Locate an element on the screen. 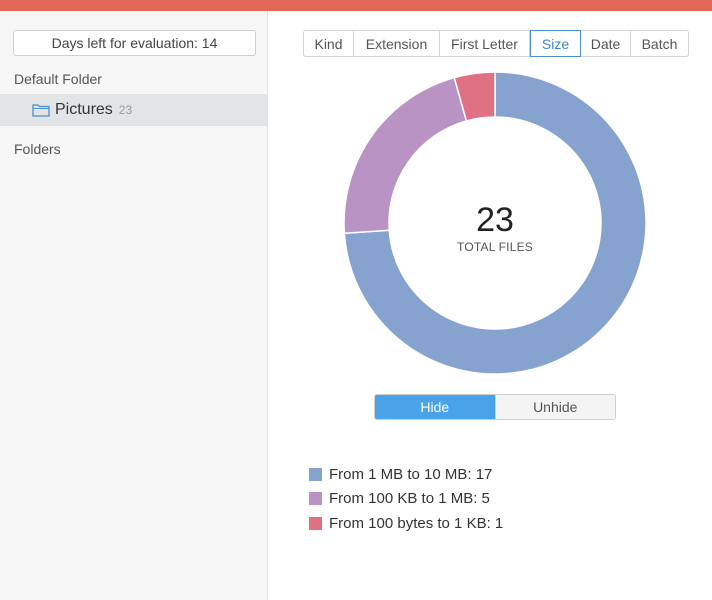 This screenshot has width=712, height=600. legend-label: From 100 bytes to 1 KB: 1 is located at coordinates (416, 523).